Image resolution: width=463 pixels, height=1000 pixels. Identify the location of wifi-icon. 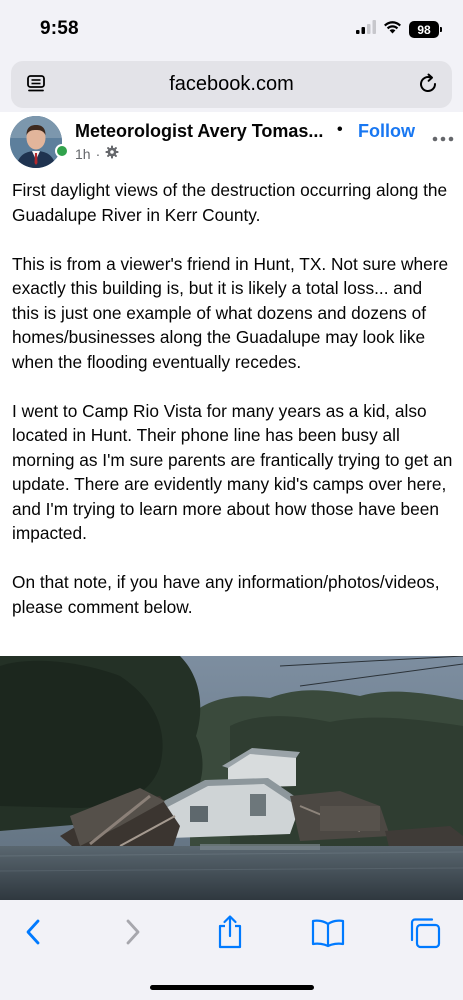
(392, 29).